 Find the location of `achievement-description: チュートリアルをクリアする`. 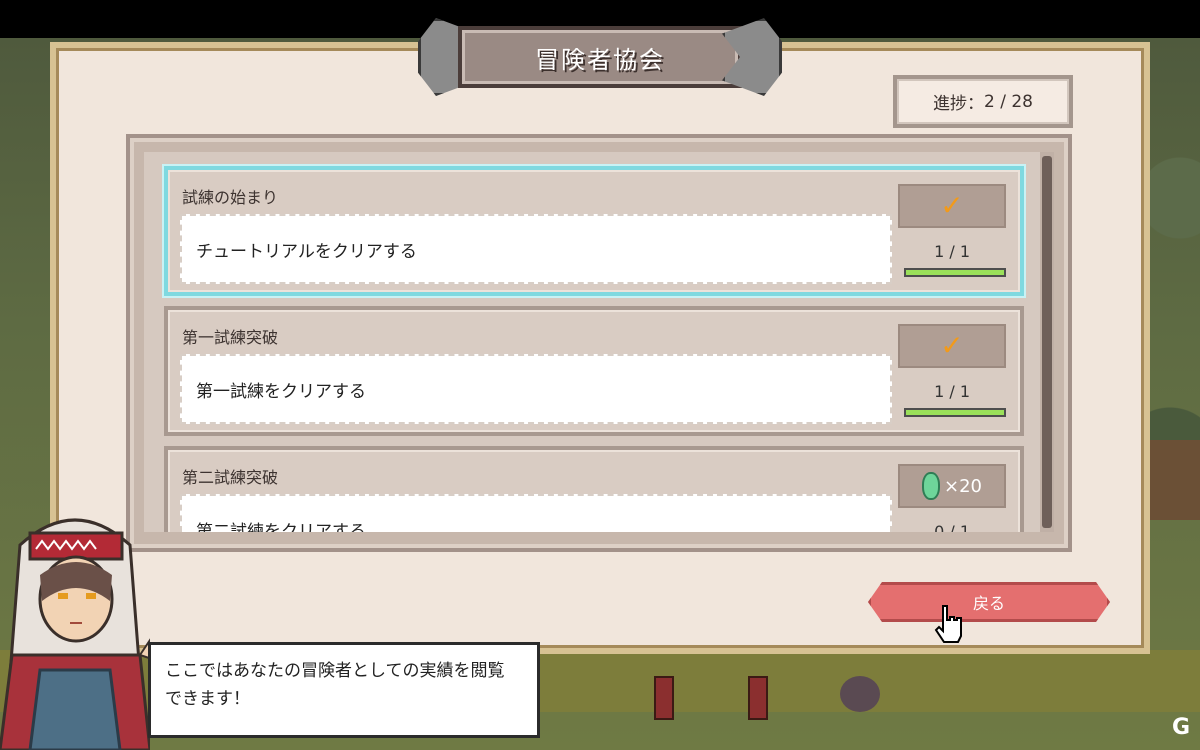

achievement-description: チュートリアルをクリアする is located at coordinates (306, 251).